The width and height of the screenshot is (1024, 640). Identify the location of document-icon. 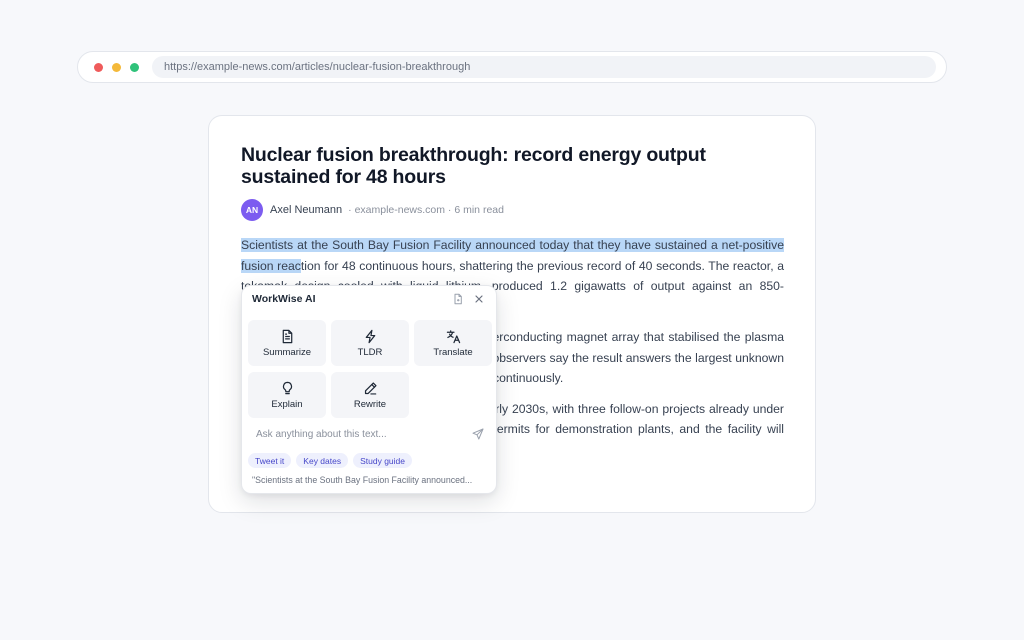
(287, 336).